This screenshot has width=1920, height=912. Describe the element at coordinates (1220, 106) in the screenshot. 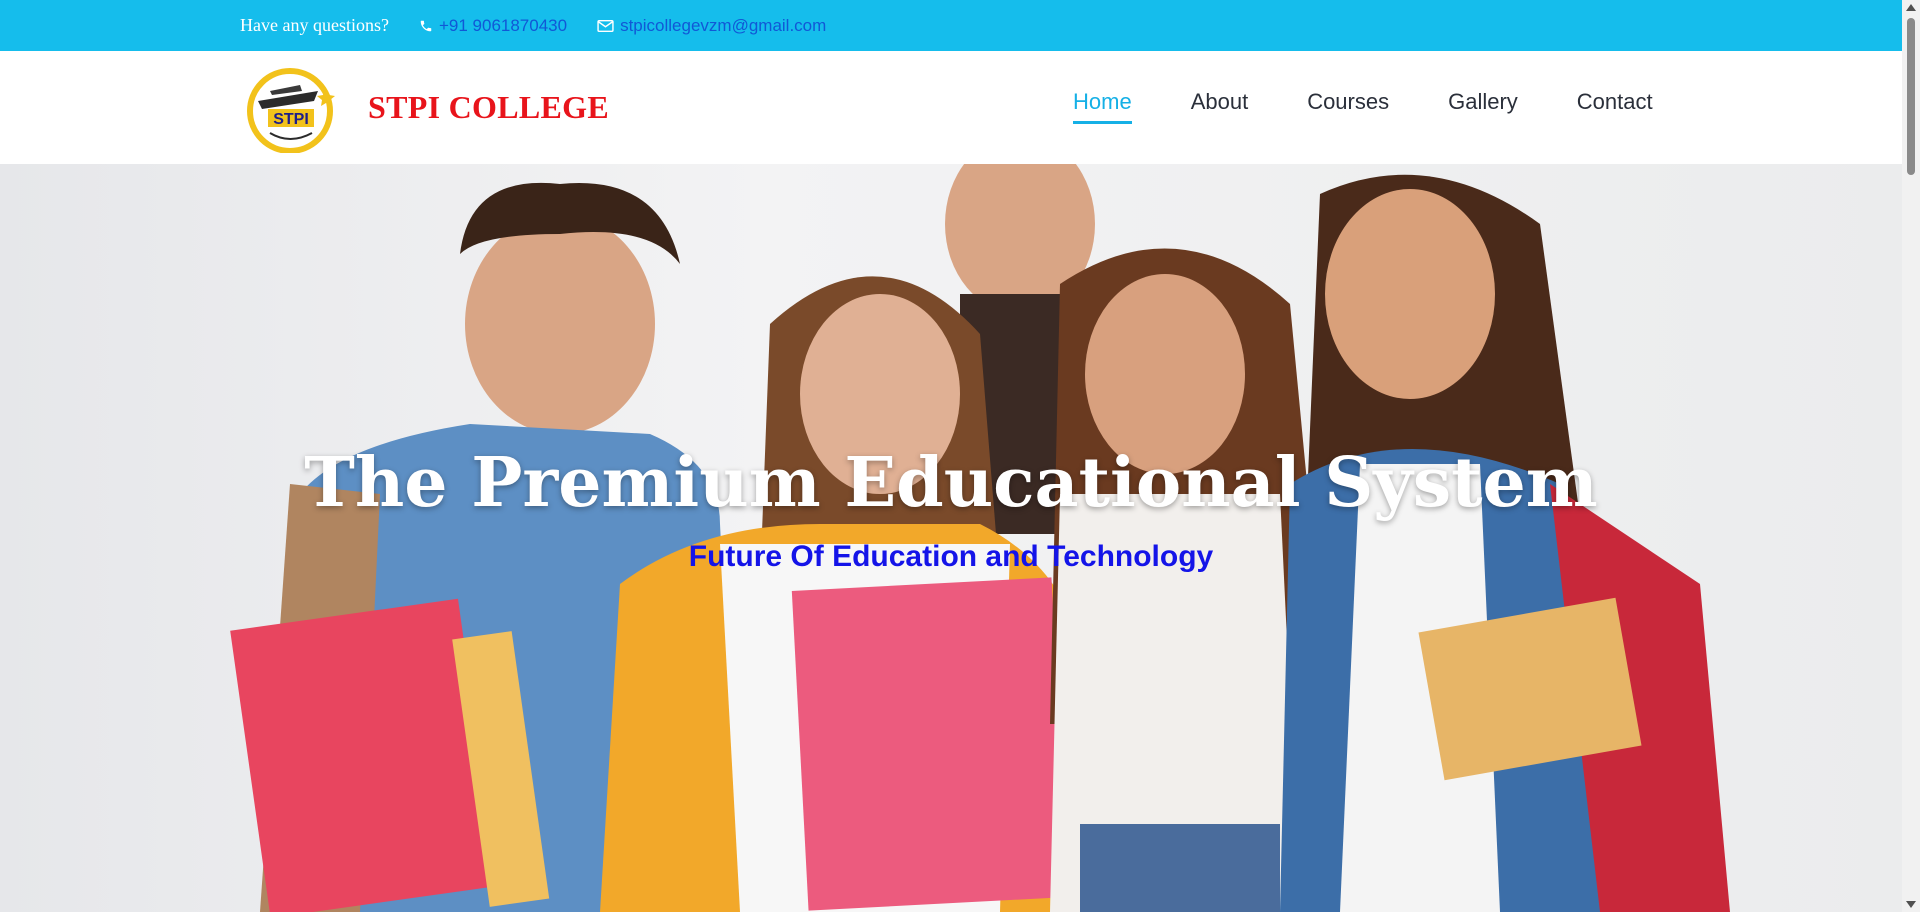

I see `nav-about: About` at that location.